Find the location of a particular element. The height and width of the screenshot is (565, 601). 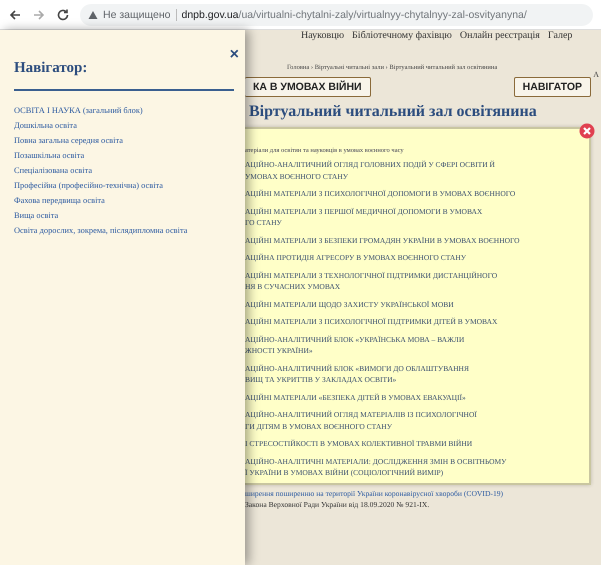

page-title: Віртуальний читальний зал освітянина is located at coordinates (393, 112).